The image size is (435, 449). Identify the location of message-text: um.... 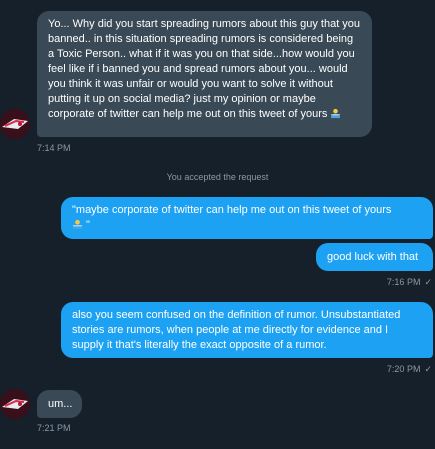
(60, 404).